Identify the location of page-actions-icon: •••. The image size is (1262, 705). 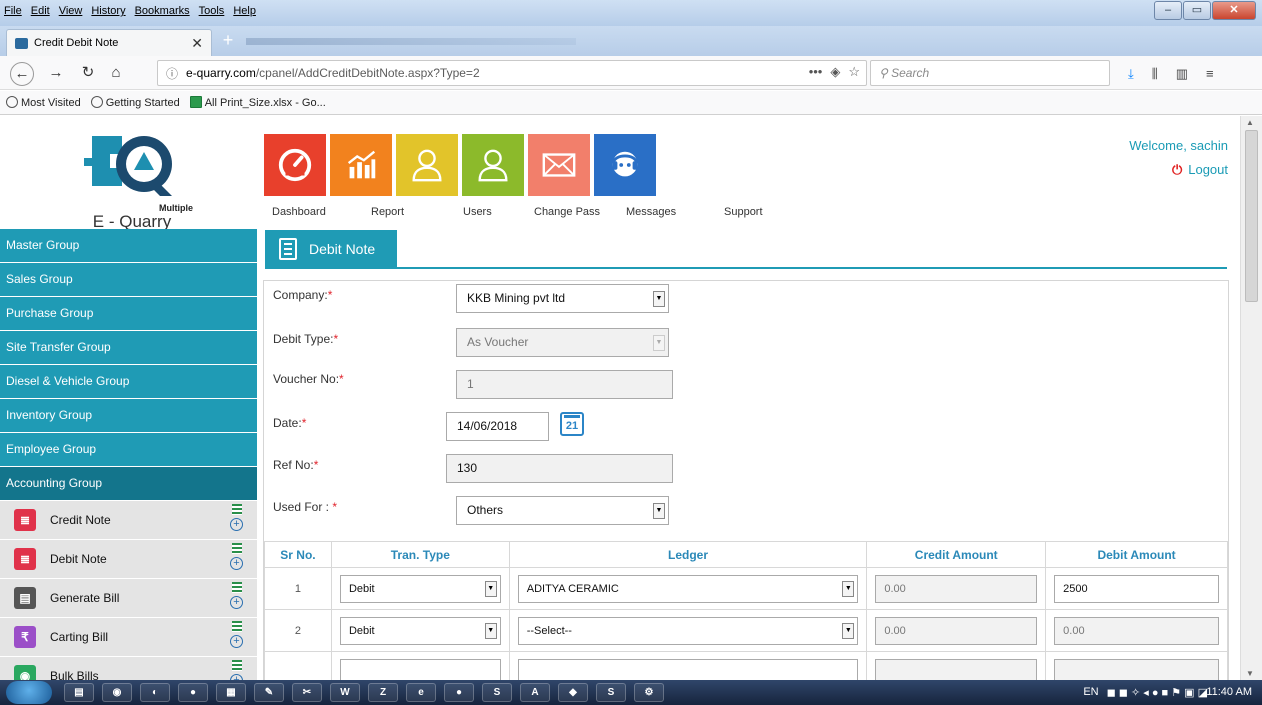
(816, 72).